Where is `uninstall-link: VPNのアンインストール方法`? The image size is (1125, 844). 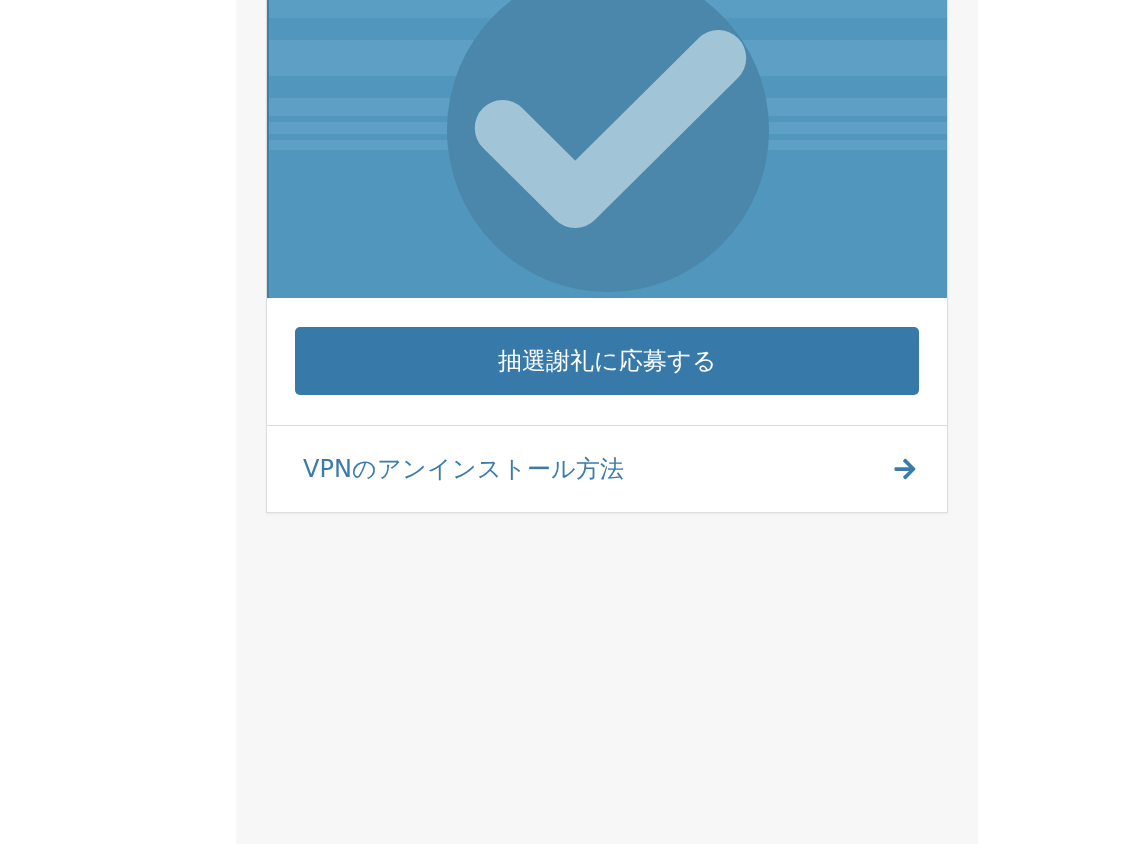
uninstall-link: VPNのアンインストール方法 is located at coordinates (607, 469).